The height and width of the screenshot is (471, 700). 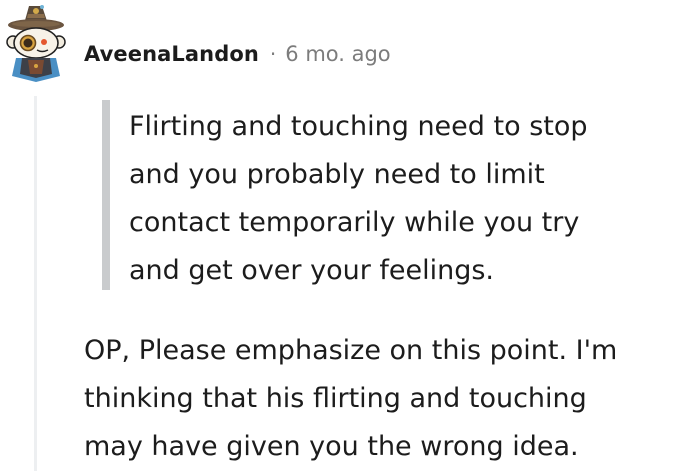 What do you see at coordinates (312, 270) in the screenshot?
I see `quote-line: and get over your feelings.` at bounding box center [312, 270].